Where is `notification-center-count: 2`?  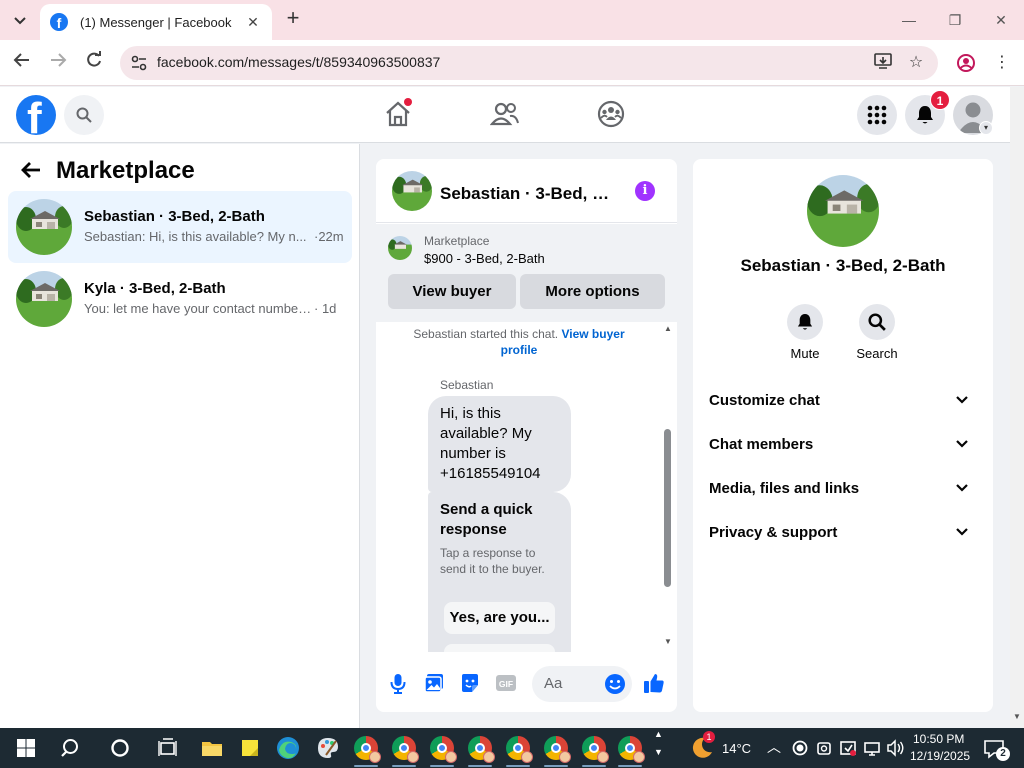
notification-center-count: 2 is located at coordinates (1003, 754).